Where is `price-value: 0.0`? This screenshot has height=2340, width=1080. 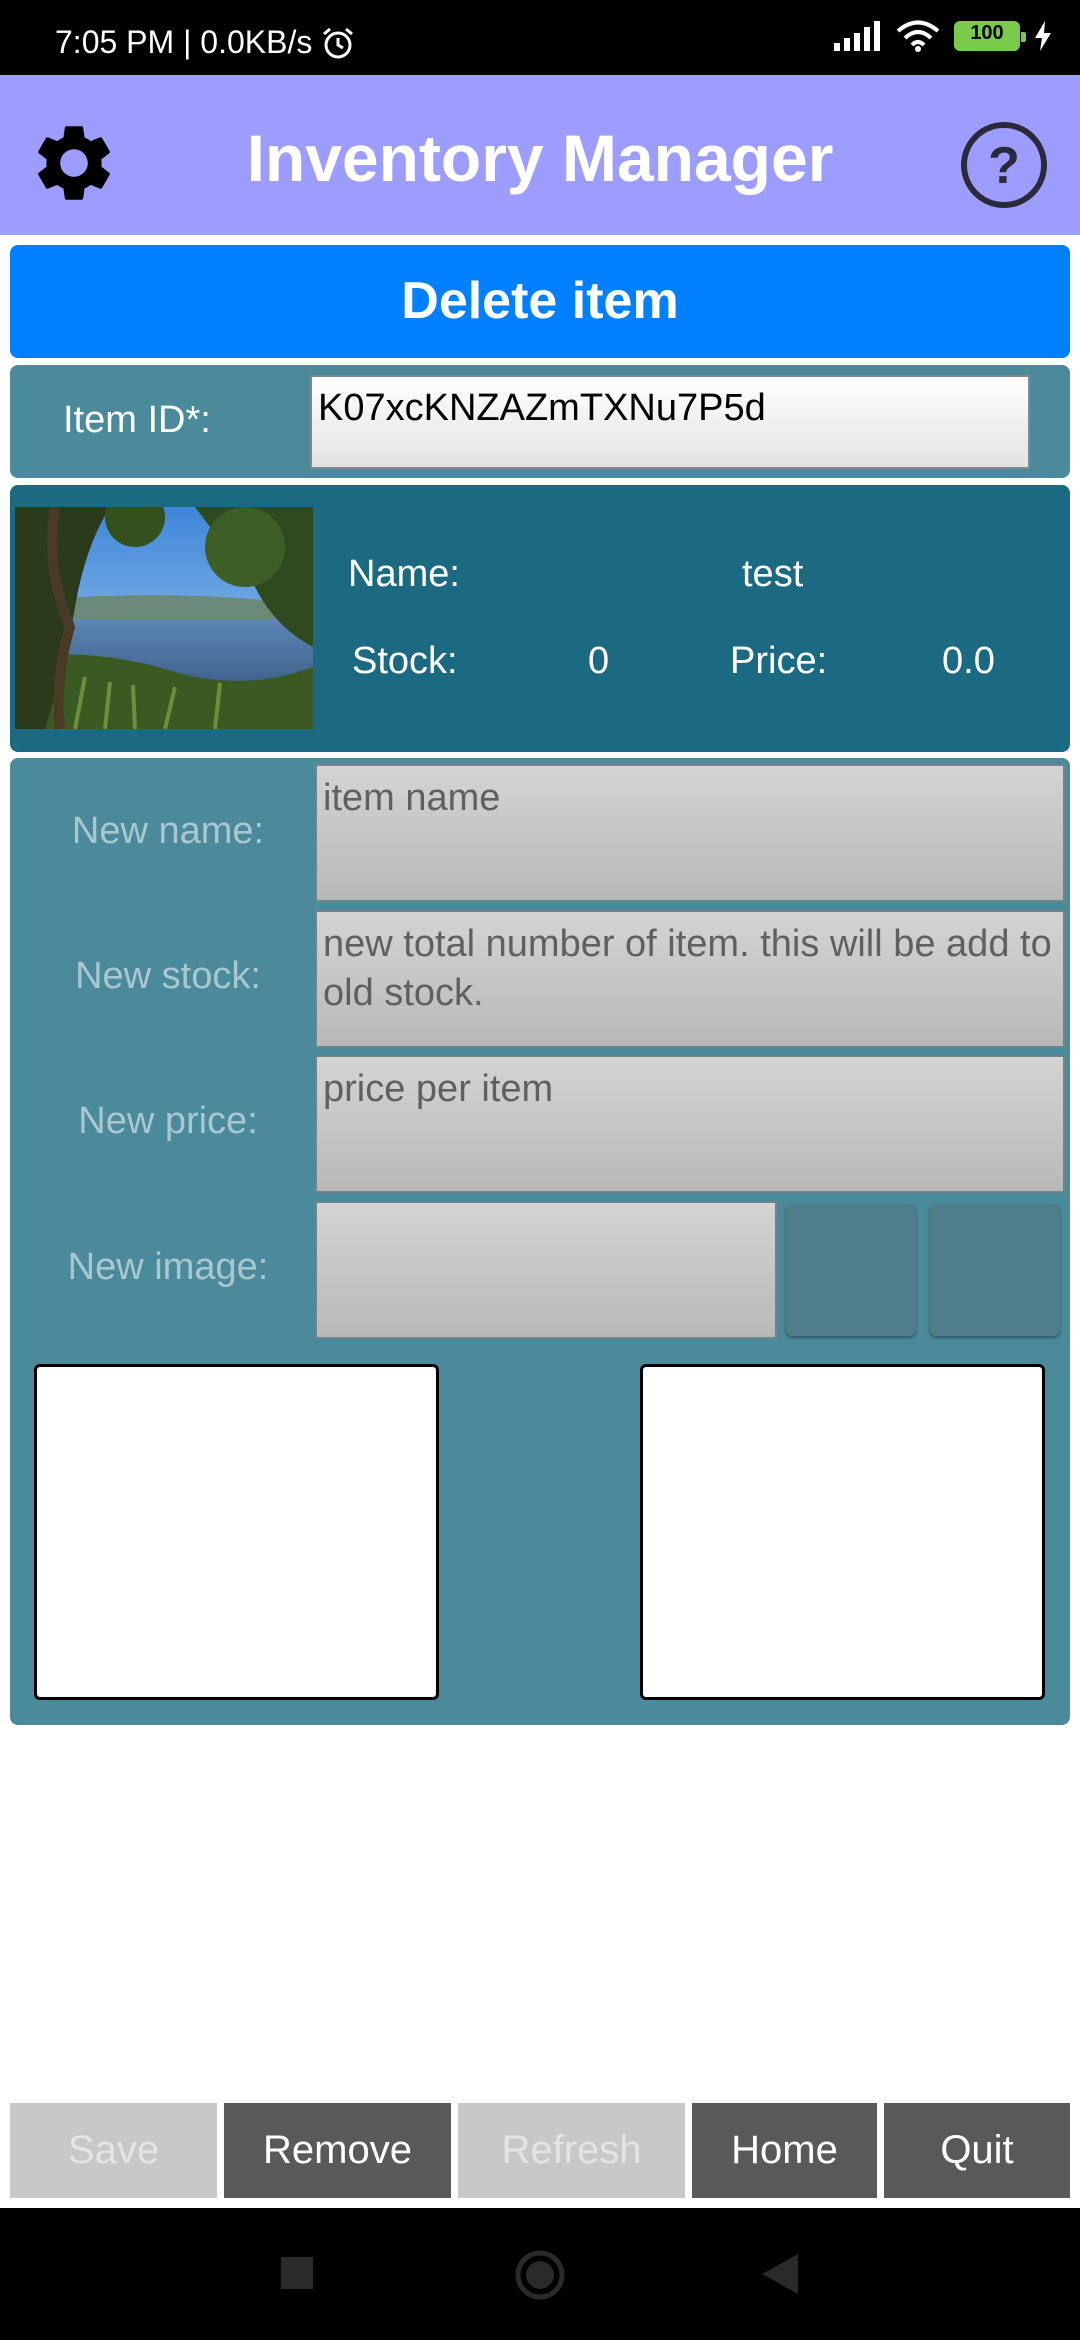
price-value: 0.0 is located at coordinates (968, 661).